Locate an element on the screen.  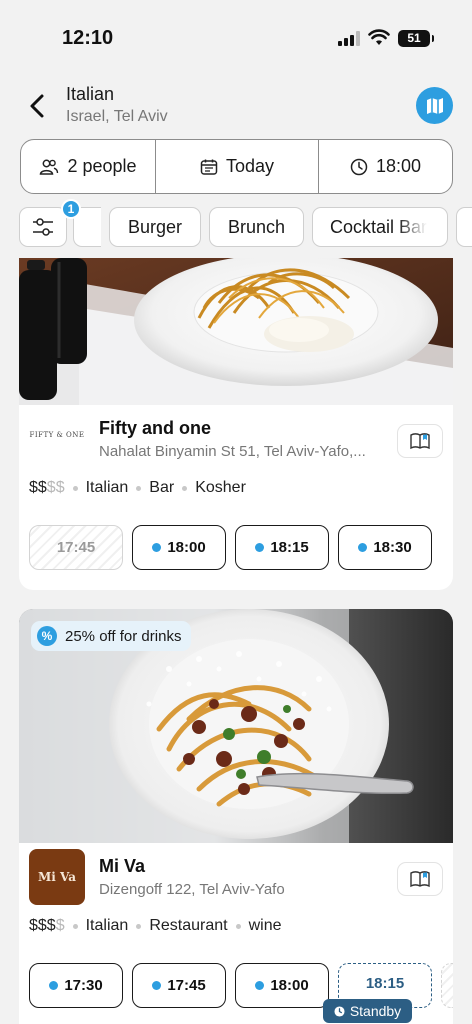
tag-extra: wine is located at coordinates (265, 925).